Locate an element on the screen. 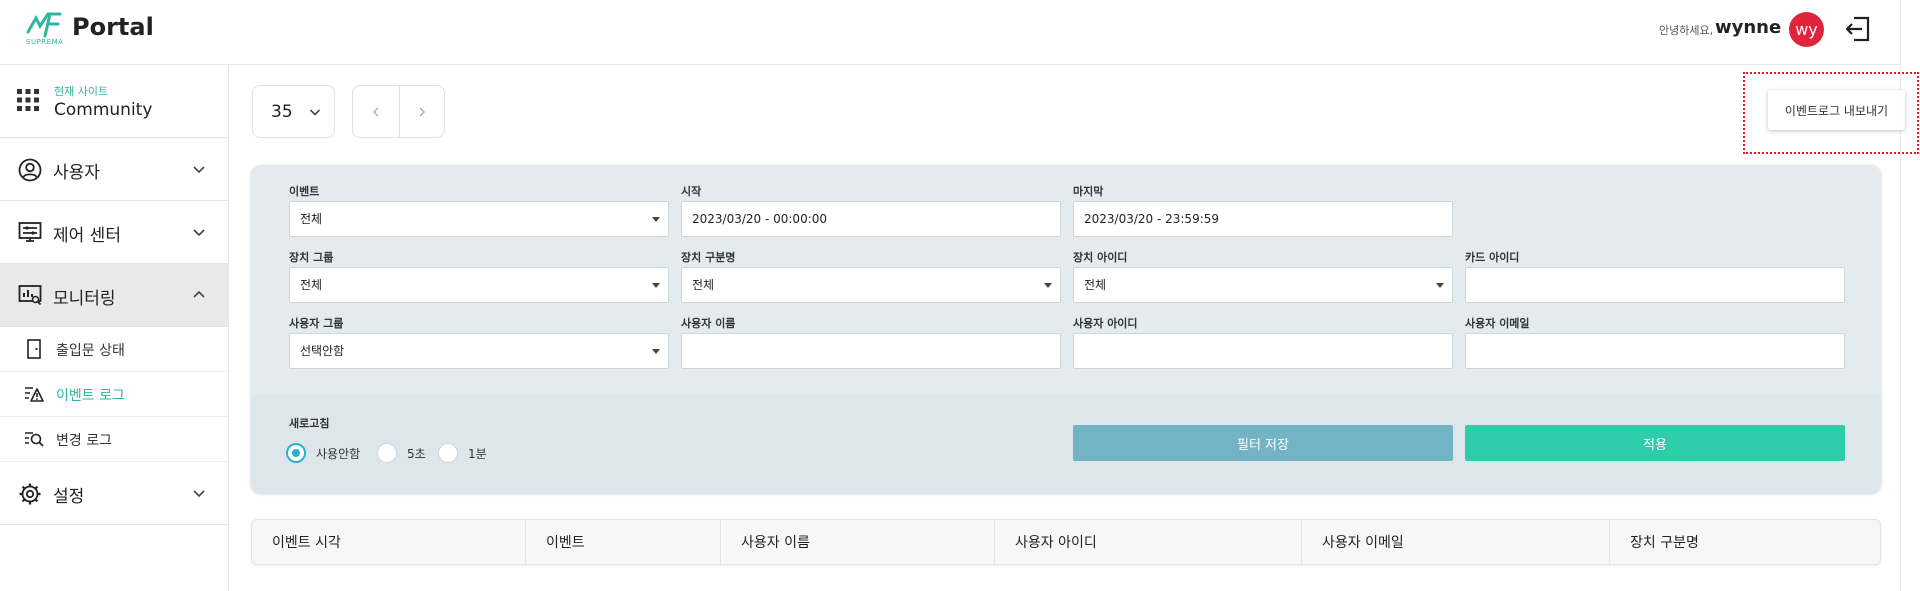 The height and width of the screenshot is (591, 1920). event-log-icon is located at coordinates (34, 394).